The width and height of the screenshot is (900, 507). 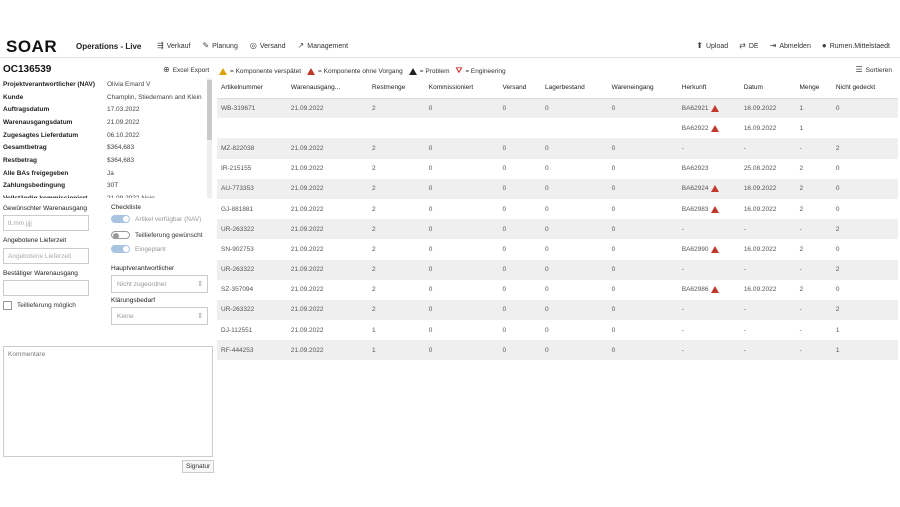 What do you see at coordinates (699, 45) in the screenshot?
I see `upload-icon: ⬆` at bounding box center [699, 45].